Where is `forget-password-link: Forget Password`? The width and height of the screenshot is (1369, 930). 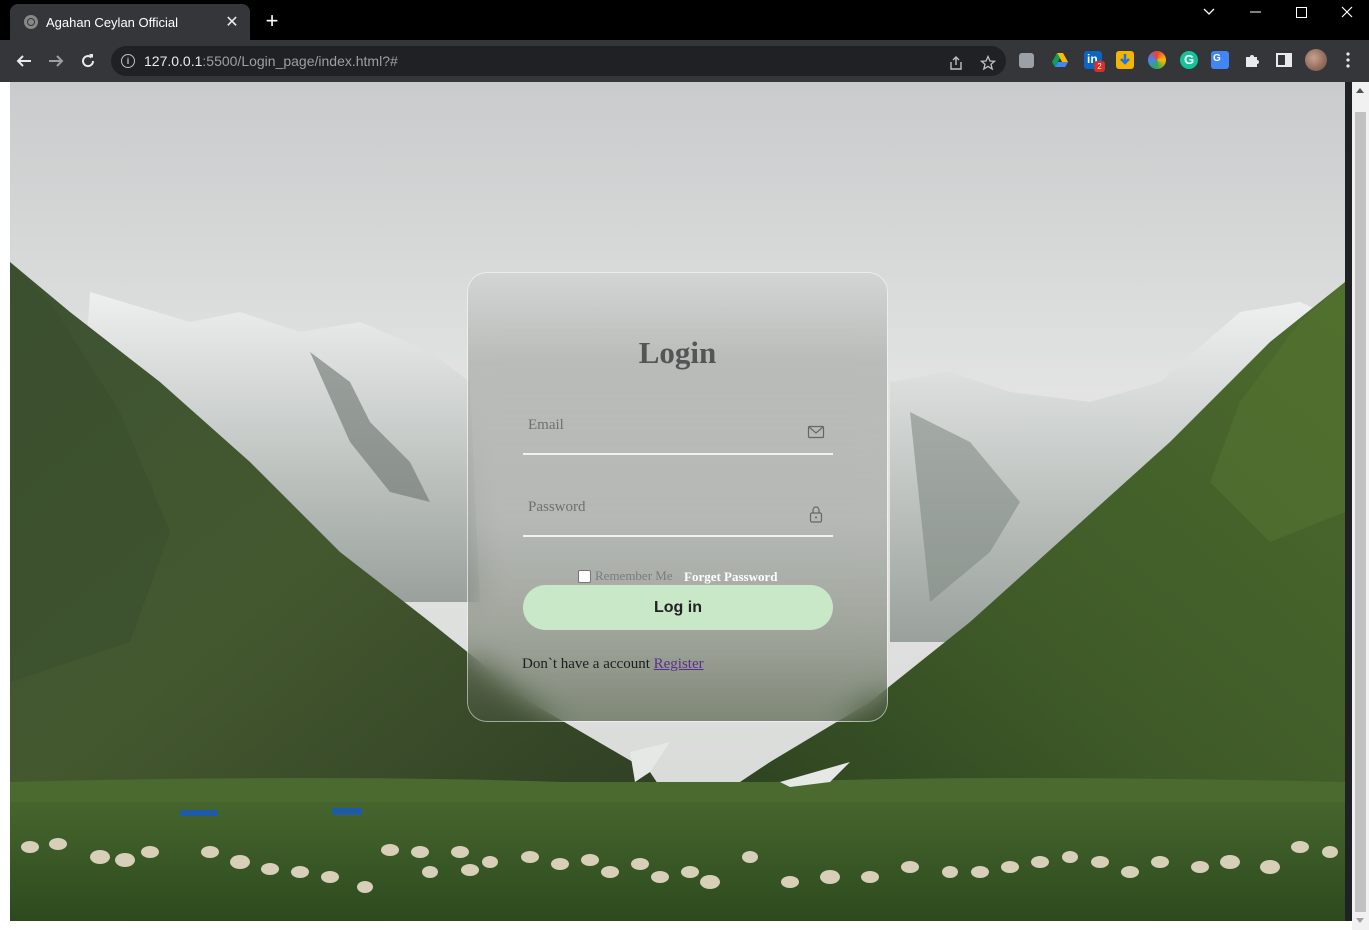
forget-password-link: Forget Password is located at coordinates (731, 577).